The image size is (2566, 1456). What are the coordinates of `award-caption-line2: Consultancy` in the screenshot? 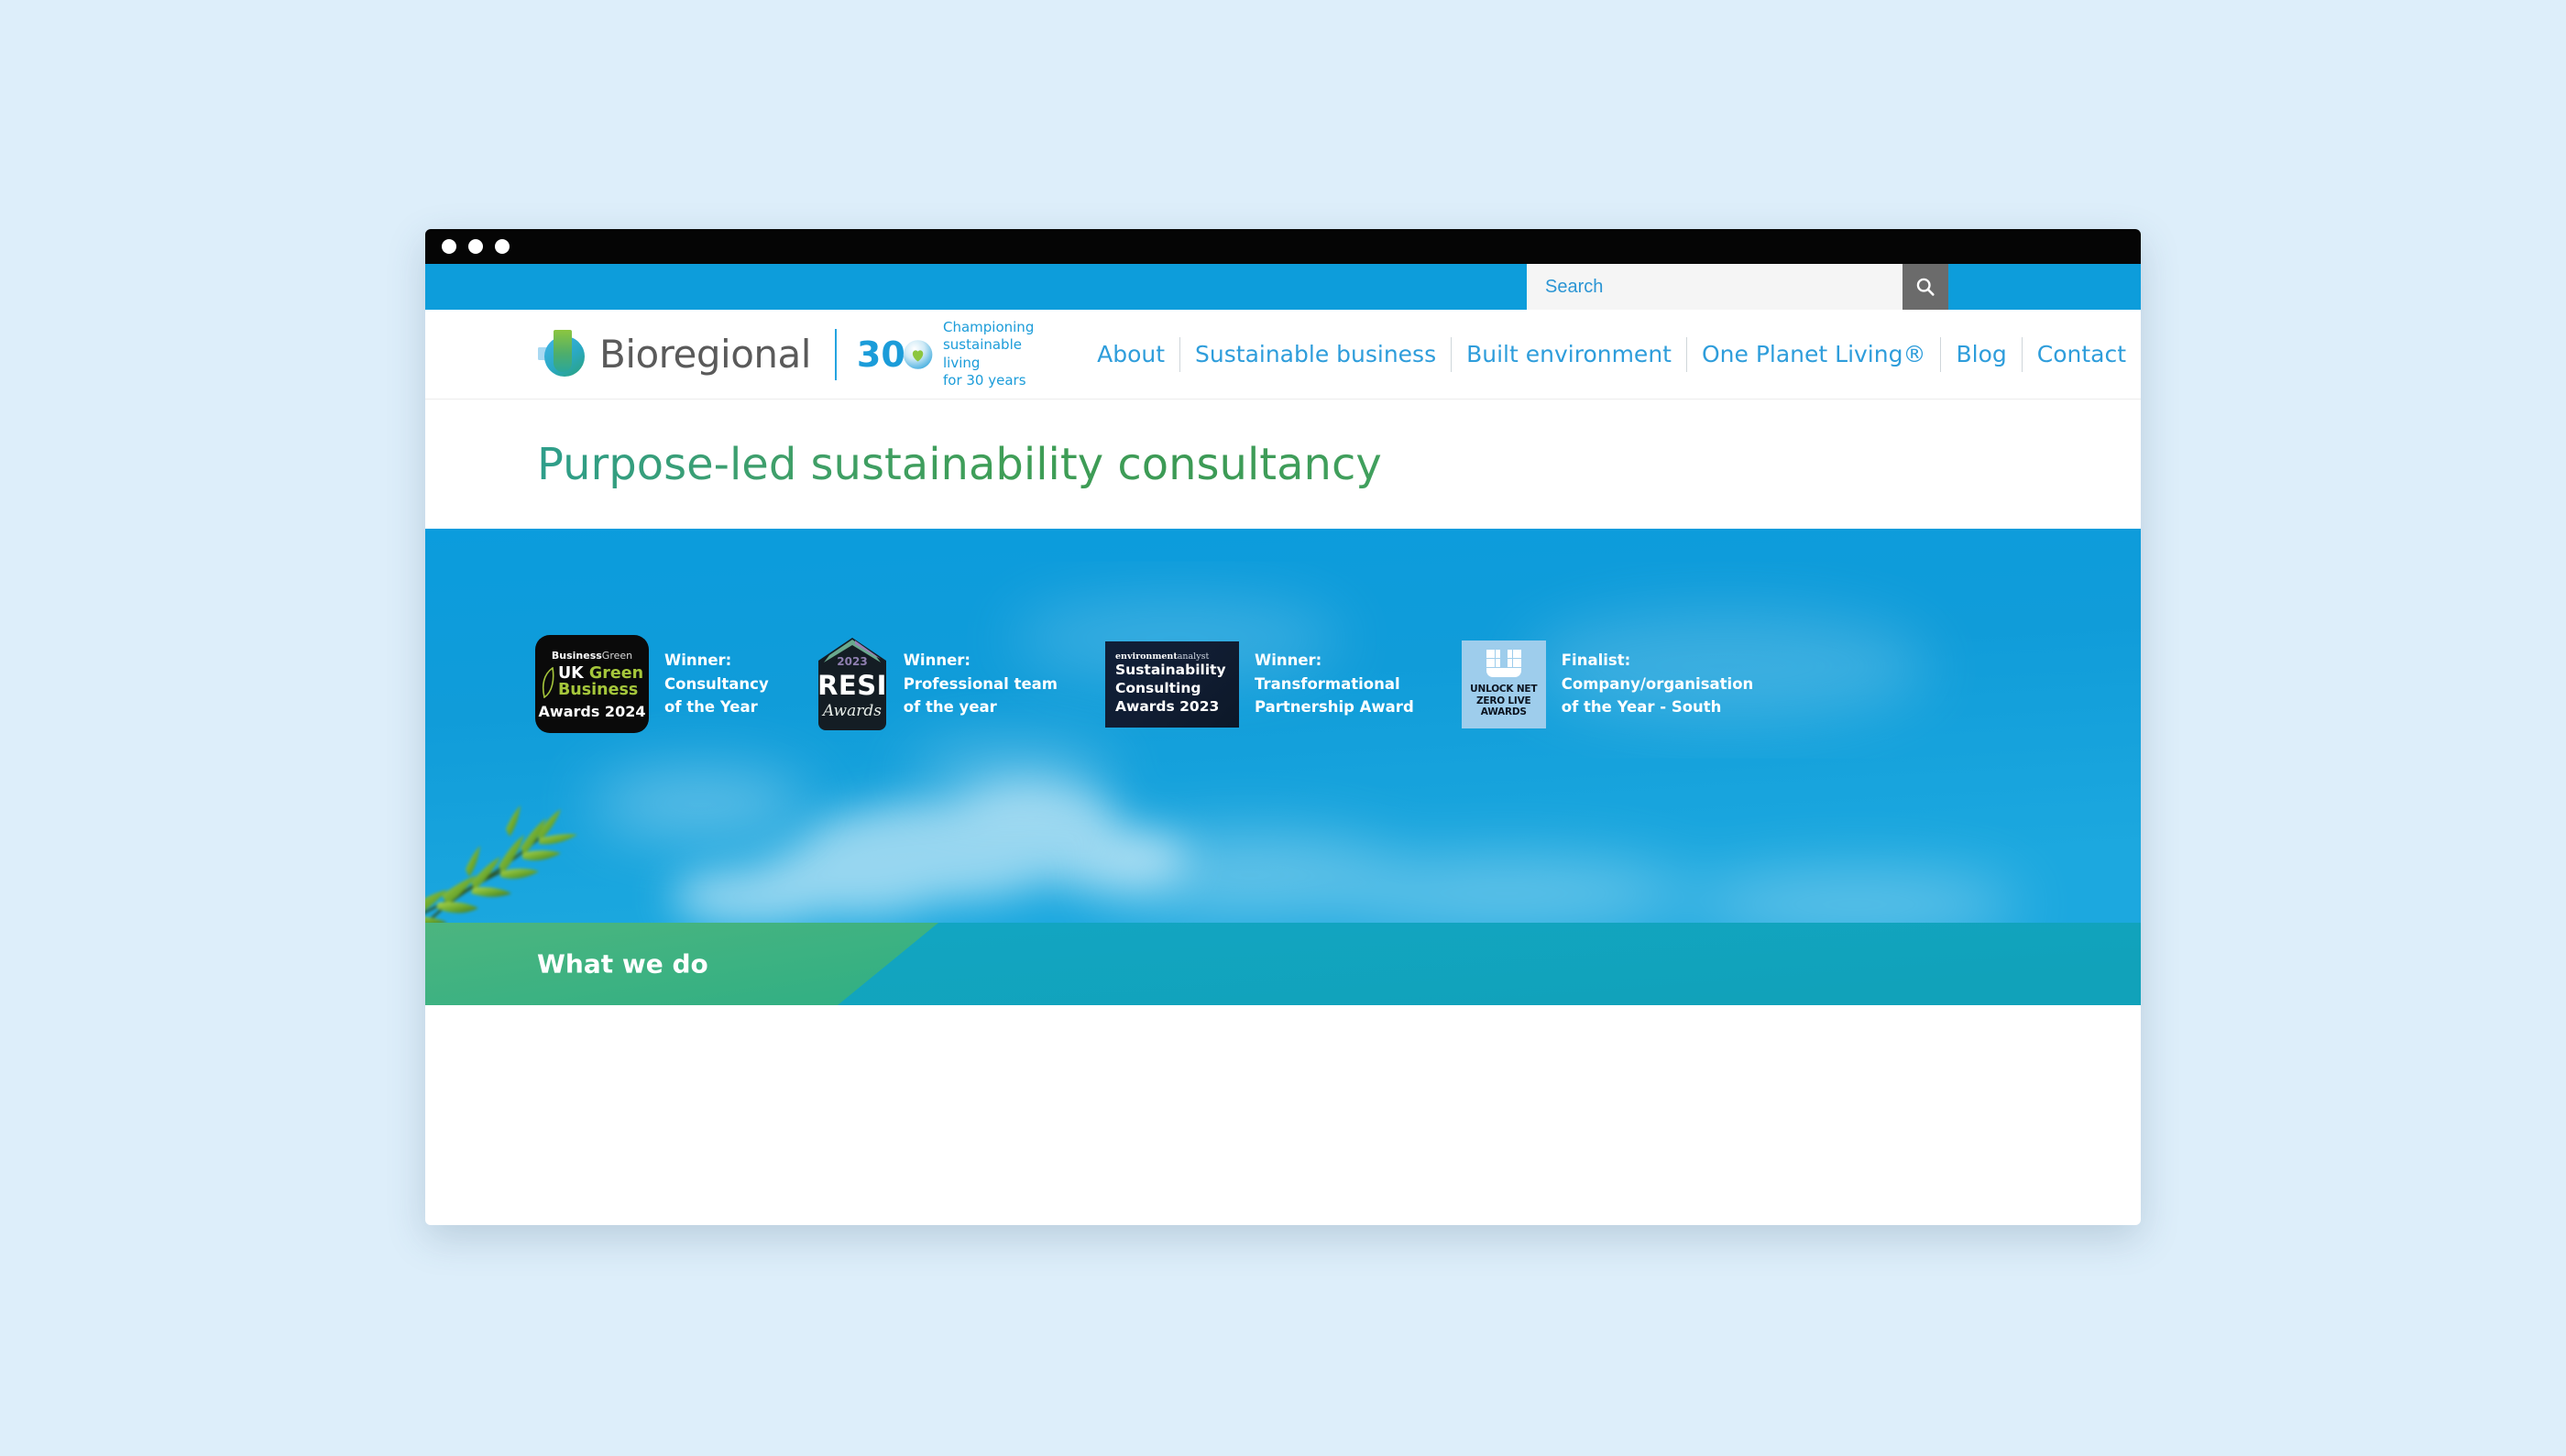 It's located at (716, 683).